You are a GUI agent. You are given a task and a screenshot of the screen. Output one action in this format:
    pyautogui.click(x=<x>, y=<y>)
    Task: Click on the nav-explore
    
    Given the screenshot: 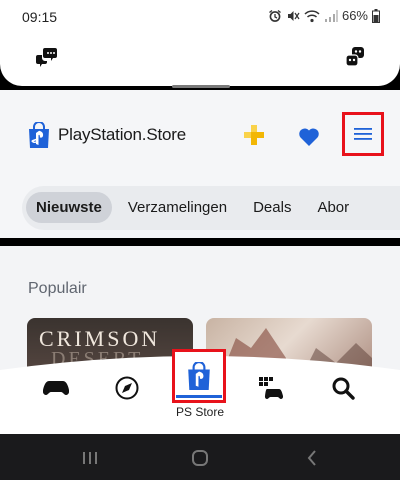 What is the action you would take?
    pyautogui.click(x=127, y=388)
    